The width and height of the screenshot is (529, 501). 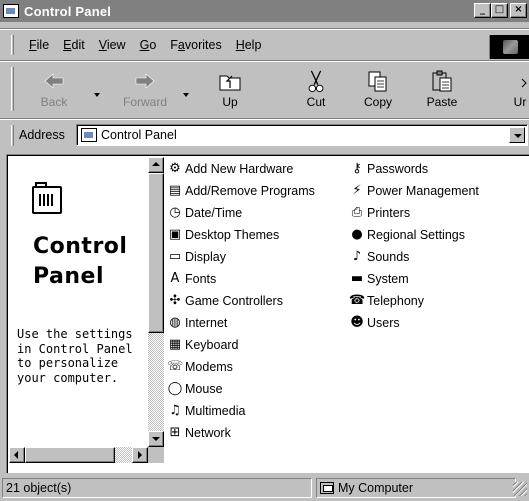 What do you see at coordinates (11, 11) in the screenshot?
I see `control-panel-icon` at bounding box center [11, 11].